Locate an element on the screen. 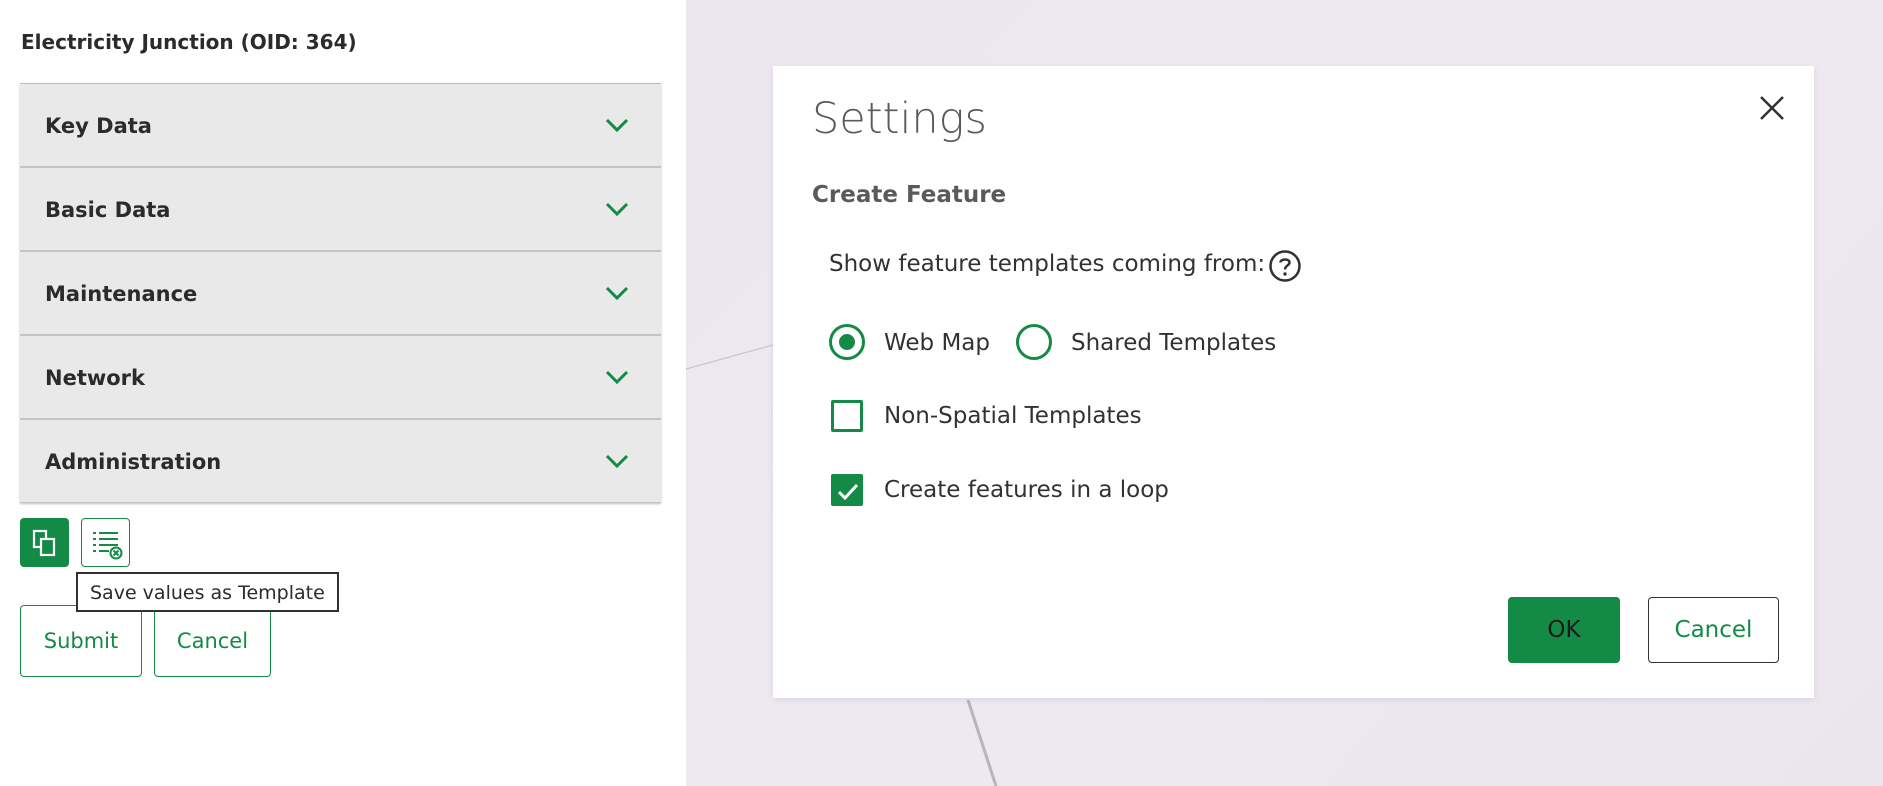 This screenshot has height=786, width=1883. copy-button is located at coordinates (44, 542).